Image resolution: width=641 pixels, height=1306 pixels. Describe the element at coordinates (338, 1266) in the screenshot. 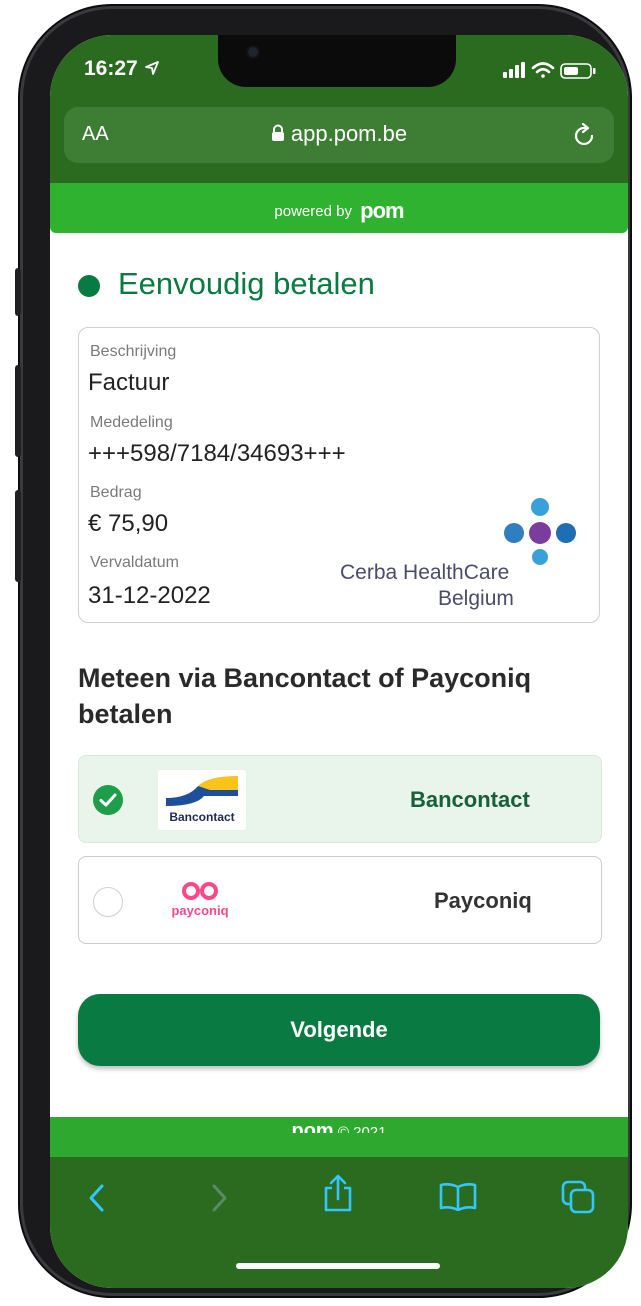

I see `home-indicator` at that location.